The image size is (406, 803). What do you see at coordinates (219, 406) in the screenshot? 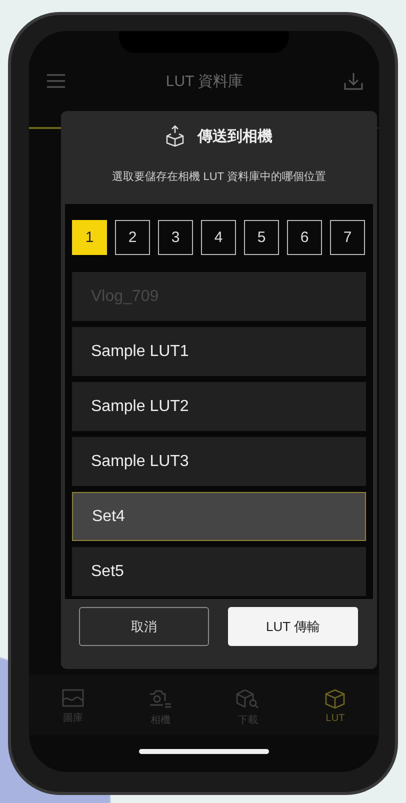
I see `lut-list-item: Sample LUT2` at bounding box center [219, 406].